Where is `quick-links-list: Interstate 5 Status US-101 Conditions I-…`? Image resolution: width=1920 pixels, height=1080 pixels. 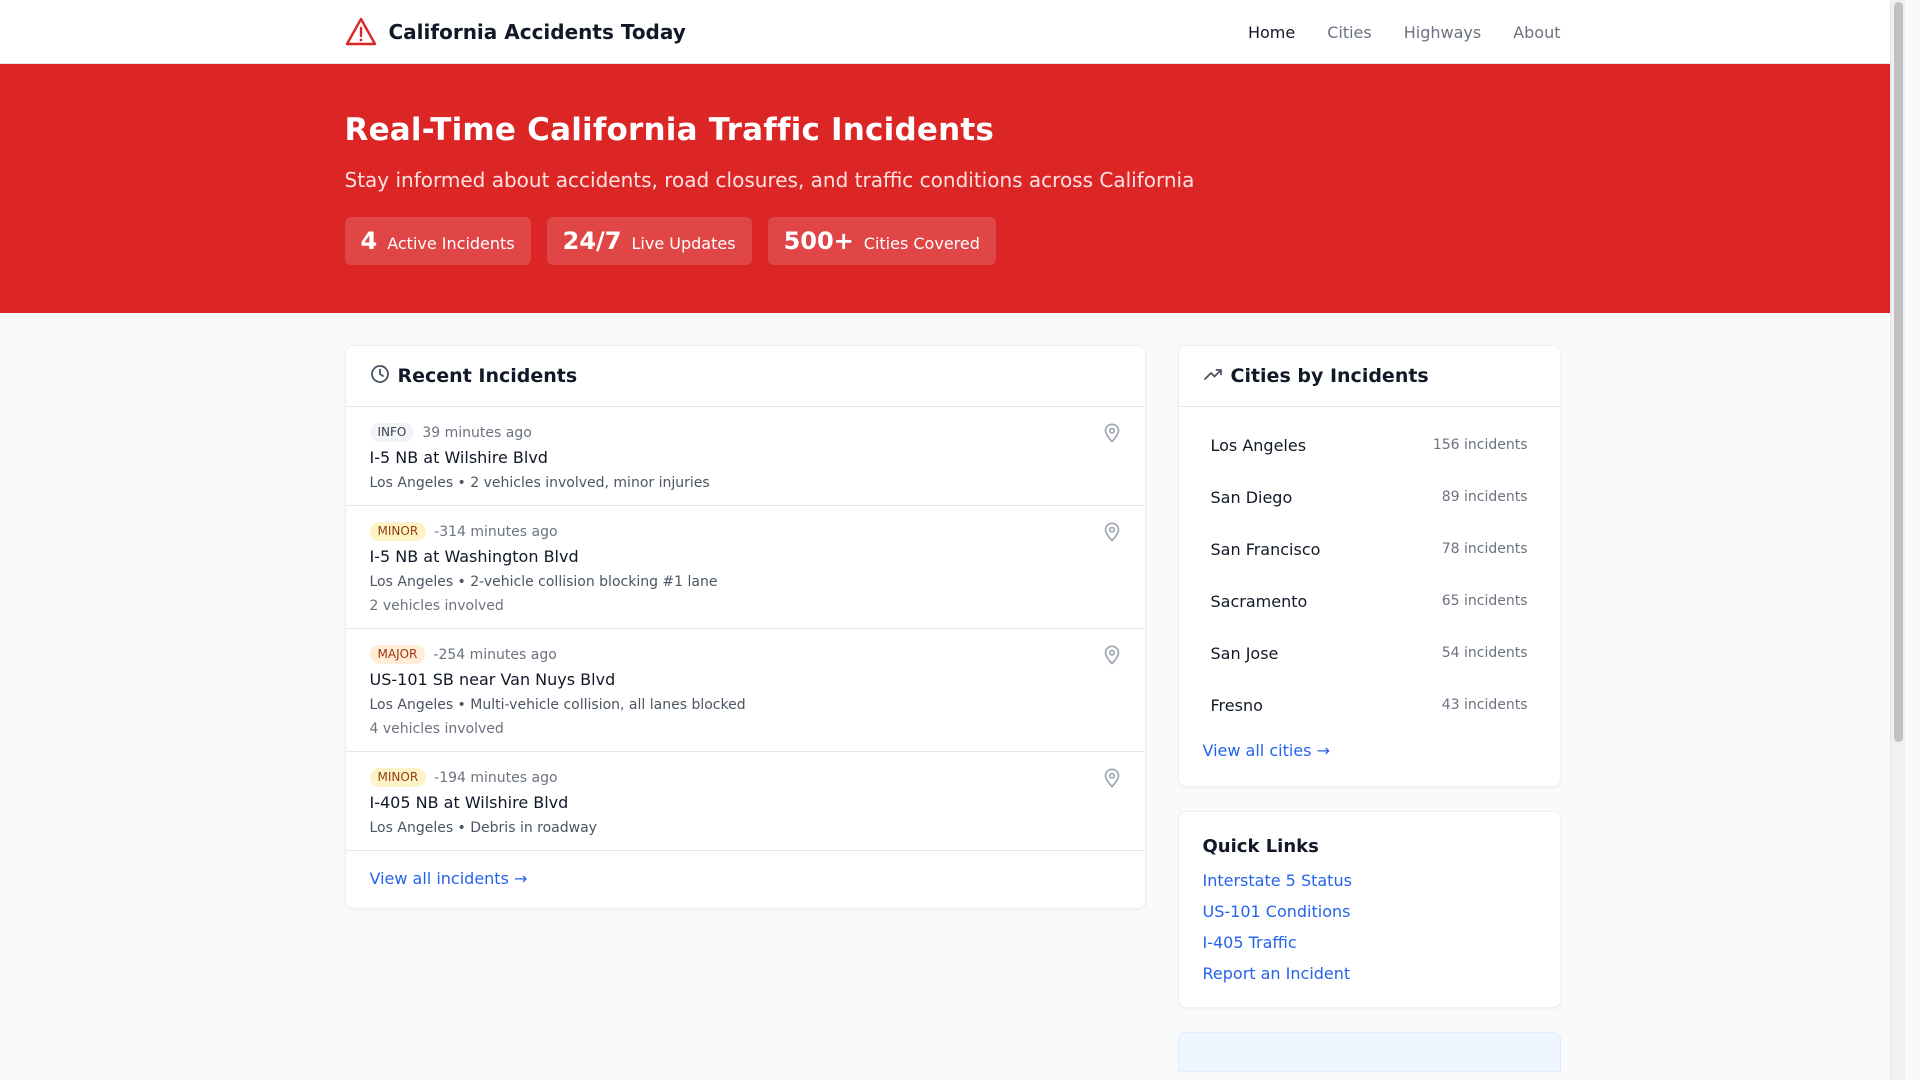 quick-links-list: Interstate 5 Status US-101 Conditions I-… is located at coordinates (1369, 927).